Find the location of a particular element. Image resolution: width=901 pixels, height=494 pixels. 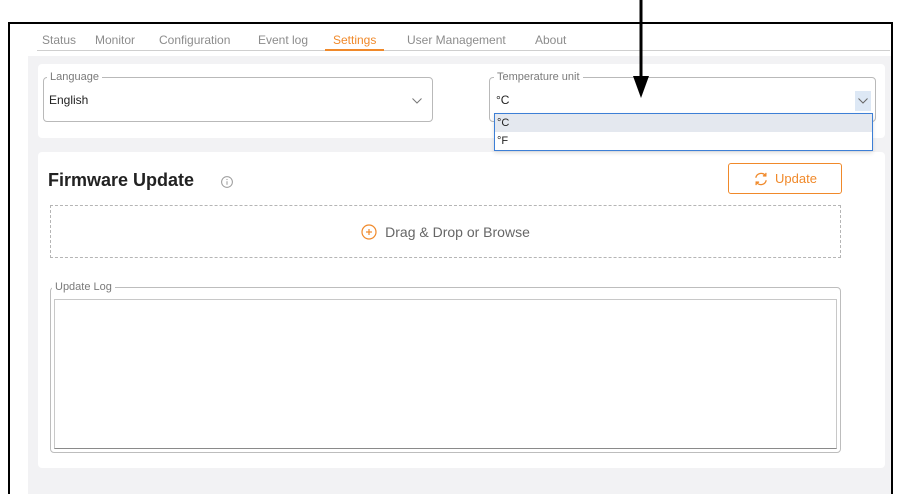

language-select: Language English is located at coordinates (238, 96).